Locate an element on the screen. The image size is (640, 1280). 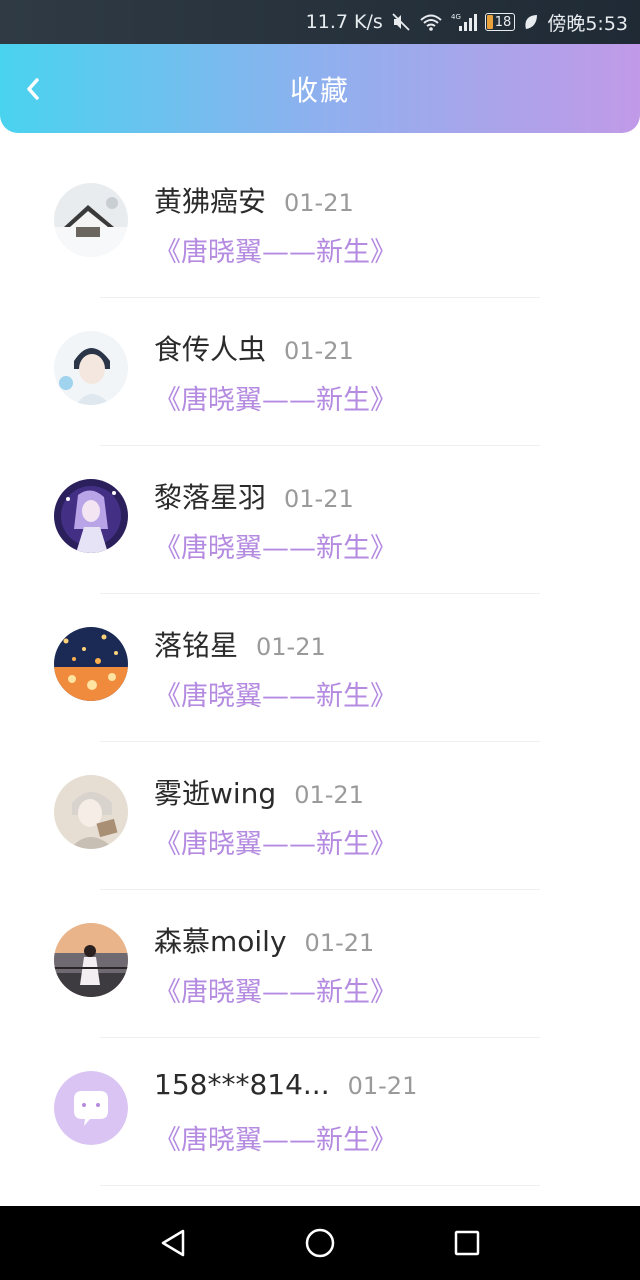
user-name: 森慕moily is located at coordinates (220, 941).